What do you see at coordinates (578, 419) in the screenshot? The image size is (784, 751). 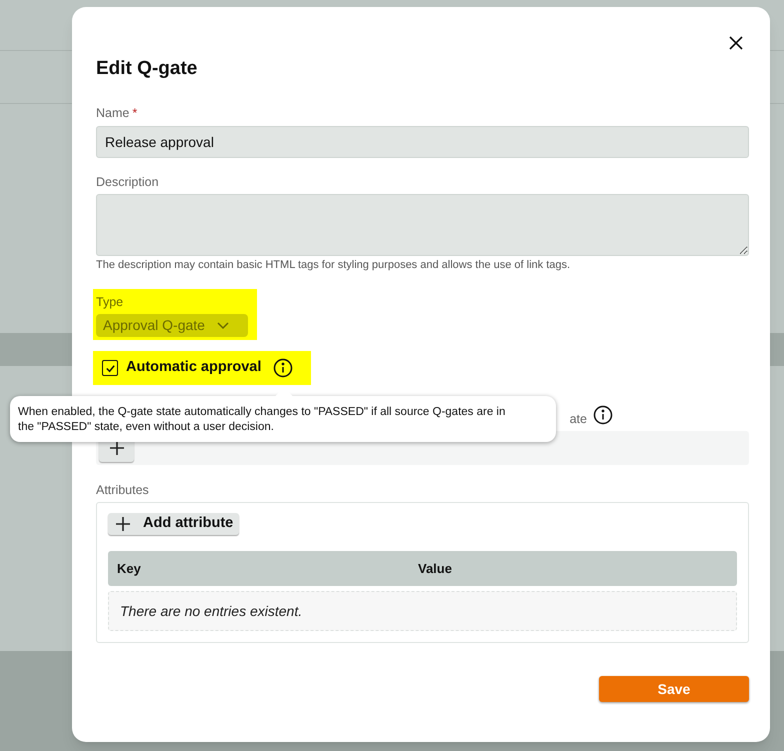 I see `field-label: ate` at bounding box center [578, 419].